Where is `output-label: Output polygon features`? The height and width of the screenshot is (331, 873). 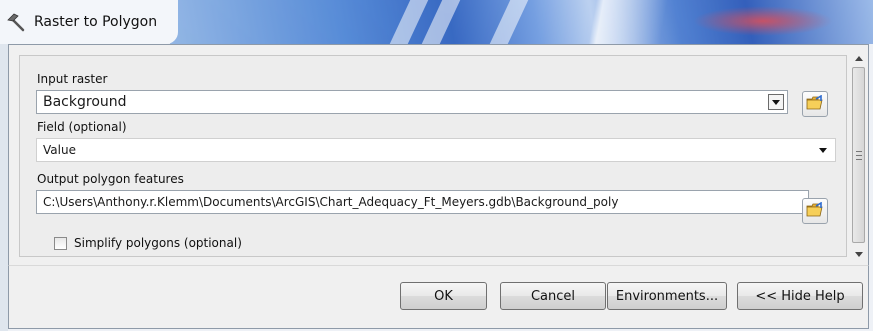 output-label: Output polygon features is located at coordinates (110, 179).